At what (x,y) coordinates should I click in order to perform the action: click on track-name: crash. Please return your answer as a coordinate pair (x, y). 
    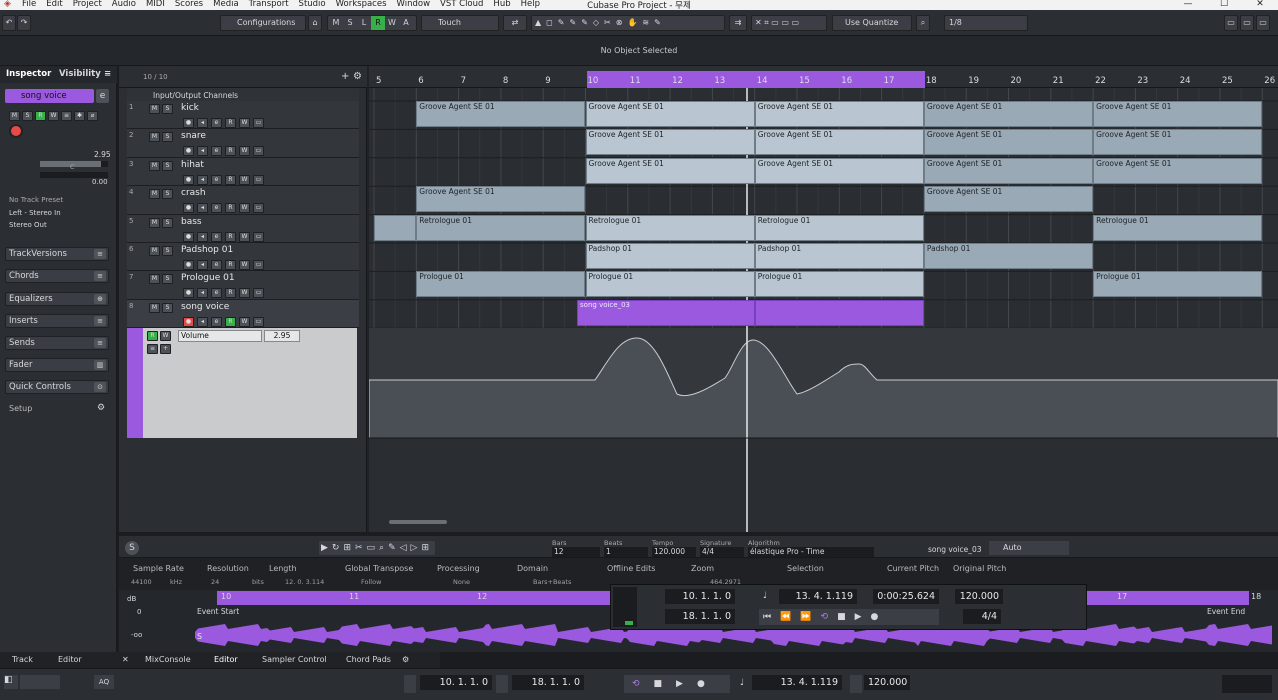
    Looking at the image, I should click on (193, 193).